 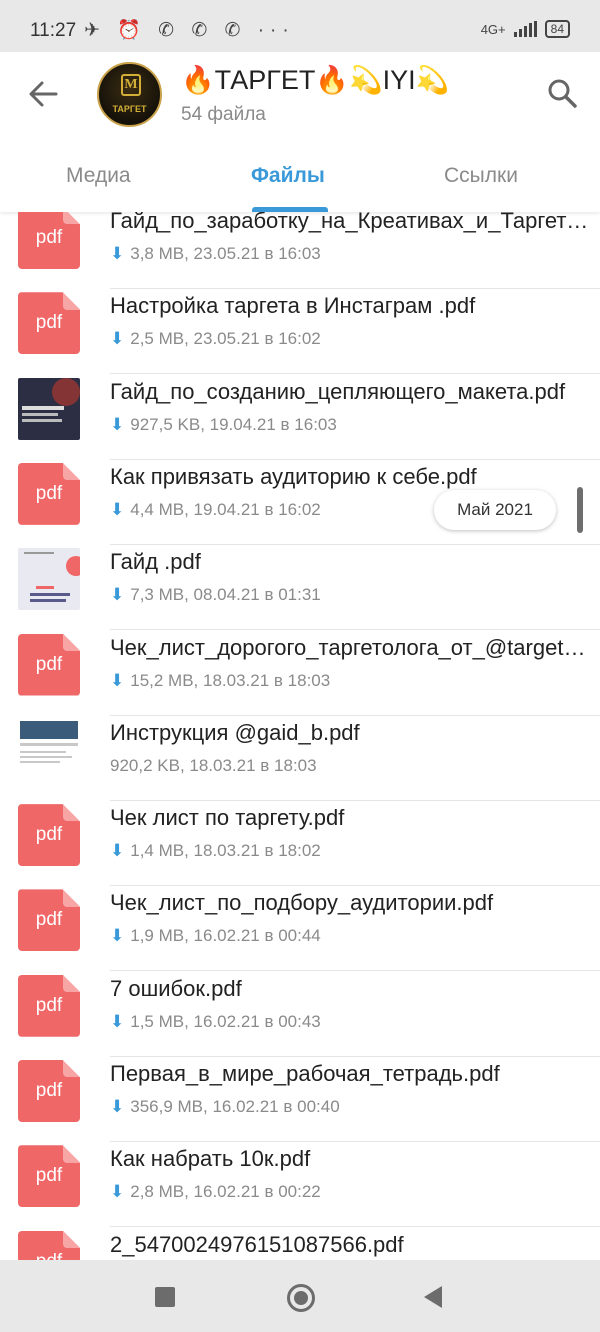 What do you see at coordinates (338, 391) in the screenshot?
I see `file-name: Гайд_по_созданию_цепляющего_макета.pdf` at bounding box center [338, 391].